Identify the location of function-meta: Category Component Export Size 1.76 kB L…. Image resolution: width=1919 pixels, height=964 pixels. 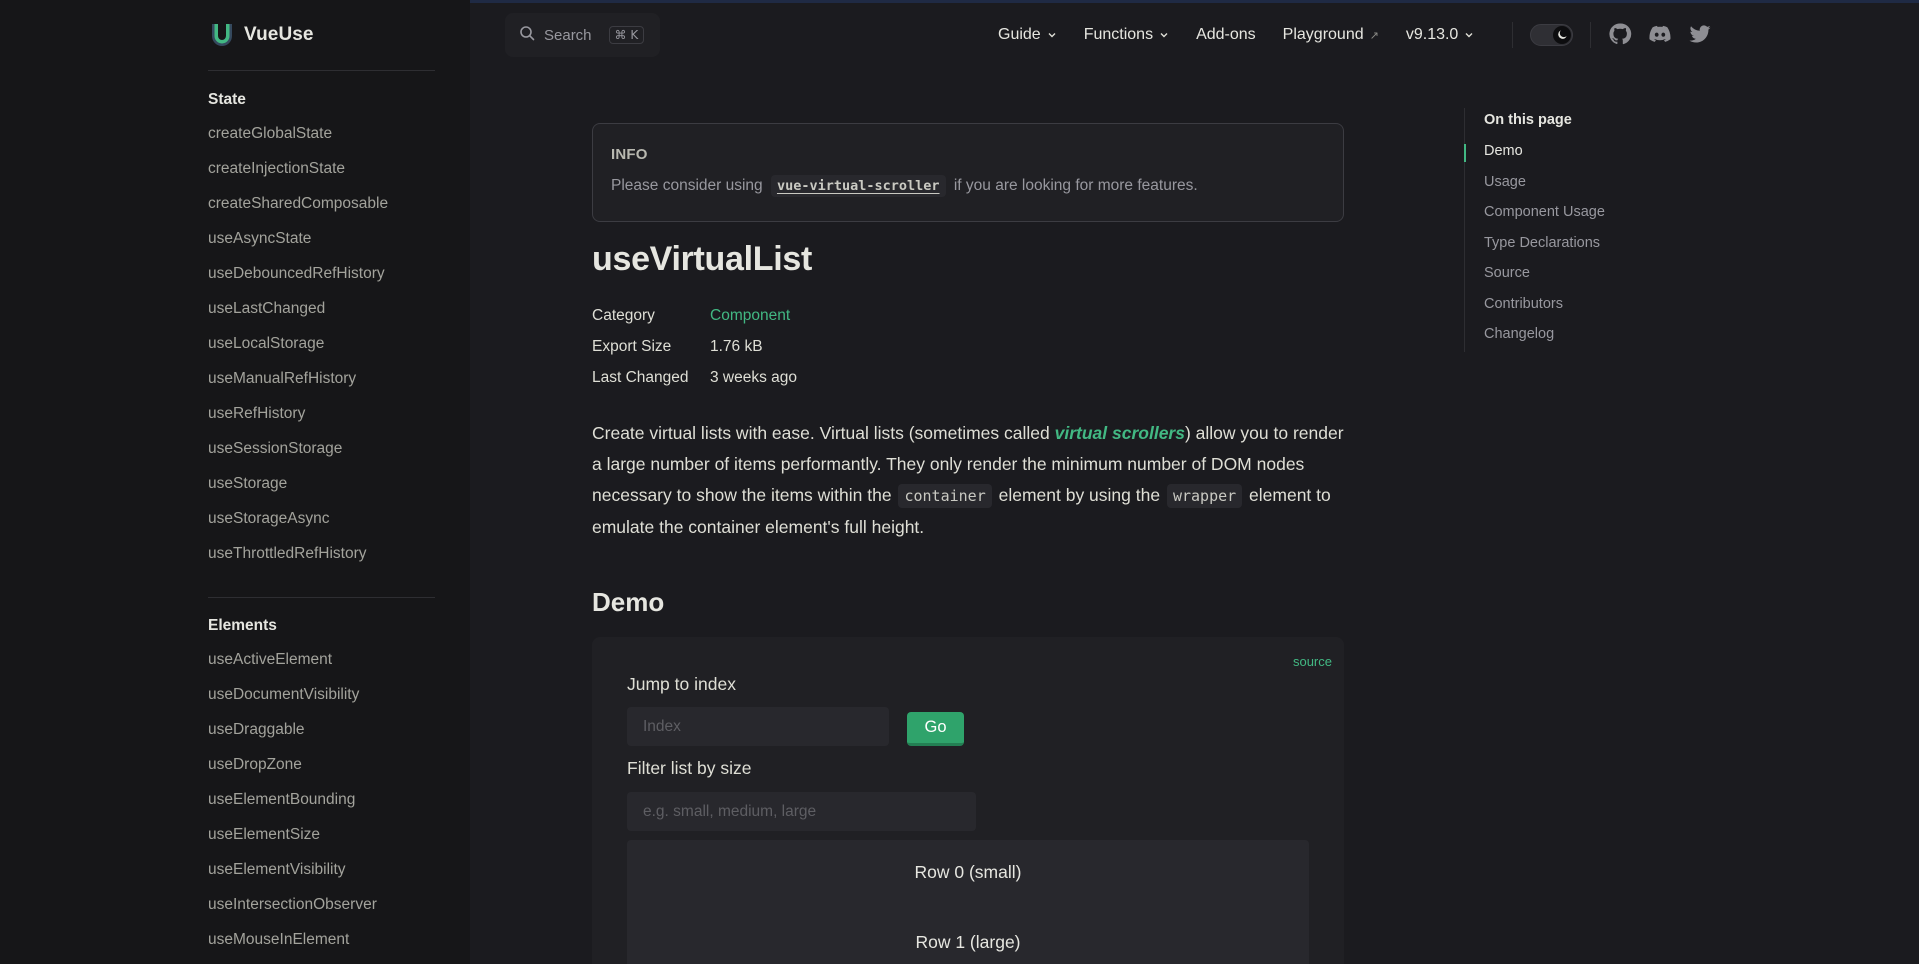
(694, 346).